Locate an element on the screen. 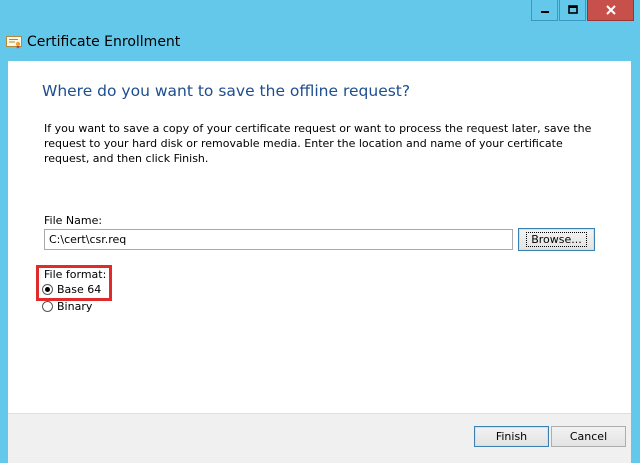  minimize-button is located at coordinates (544, 10).